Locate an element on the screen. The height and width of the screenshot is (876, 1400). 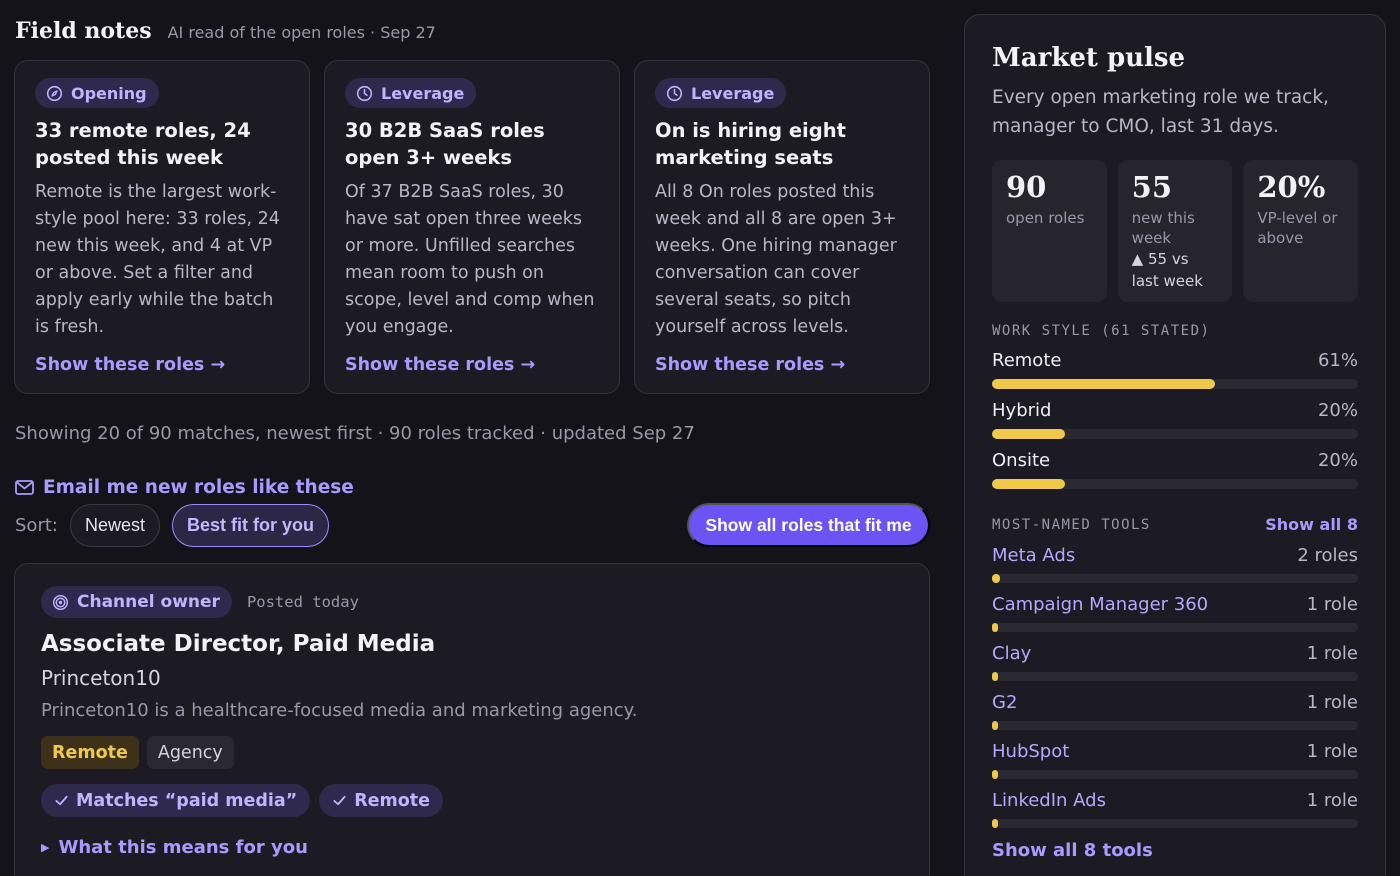
insight-title: On is hiring eight marketing seats is located at coordinates (750, 144).